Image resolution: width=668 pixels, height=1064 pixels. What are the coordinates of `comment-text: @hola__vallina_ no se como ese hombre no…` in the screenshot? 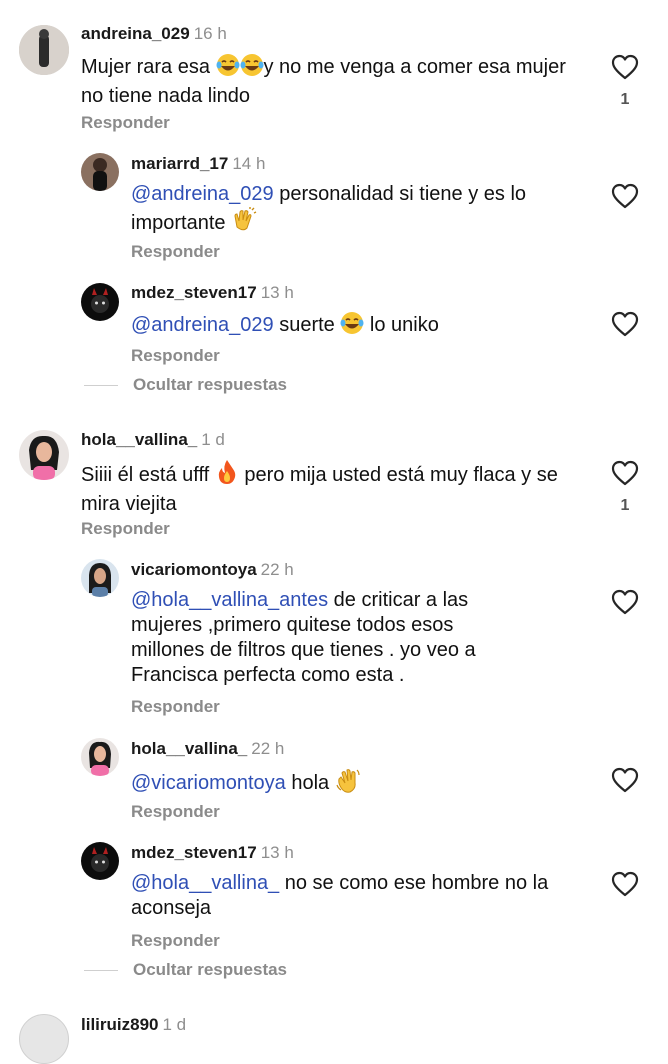 It's located at (361, 896).